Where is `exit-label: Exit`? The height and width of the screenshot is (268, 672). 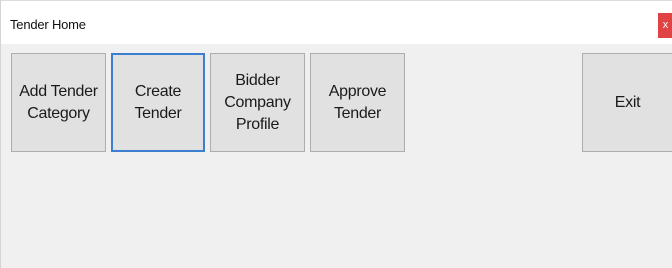 exit-label: Exit is located at coordinates (627, 102).